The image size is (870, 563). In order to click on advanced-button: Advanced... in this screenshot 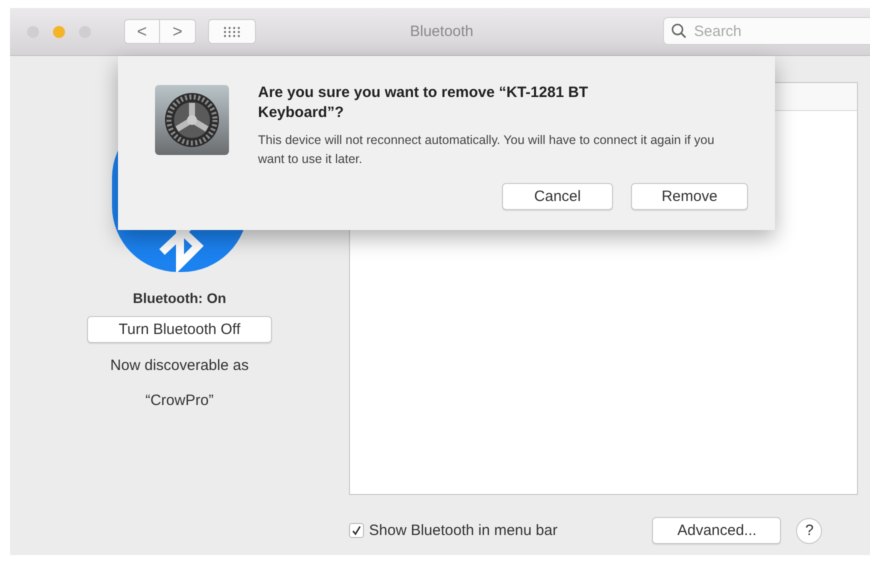, I will do `click(717, 530)`.